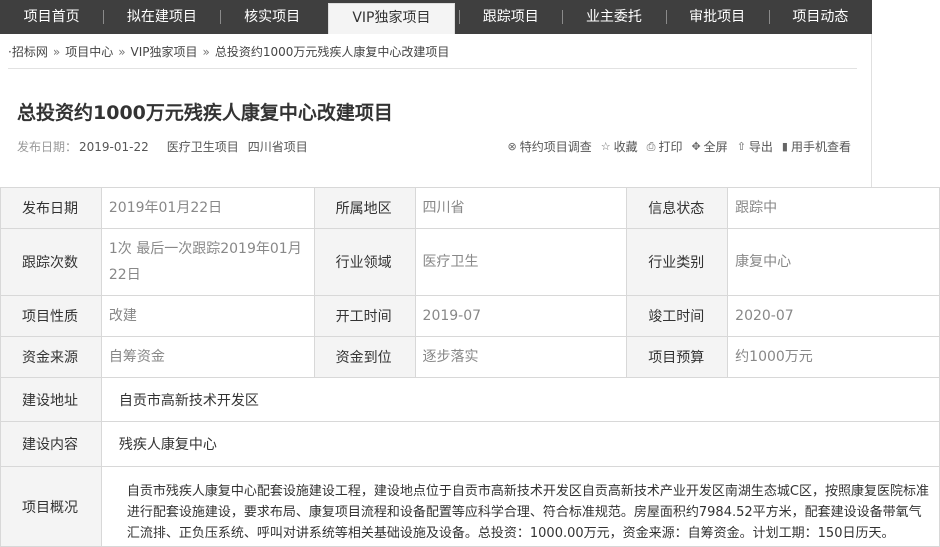  I want to click on table-row: 项目性质 改建 开工时间 2019-07 竣工时间 2020-07, so click(470, 316).